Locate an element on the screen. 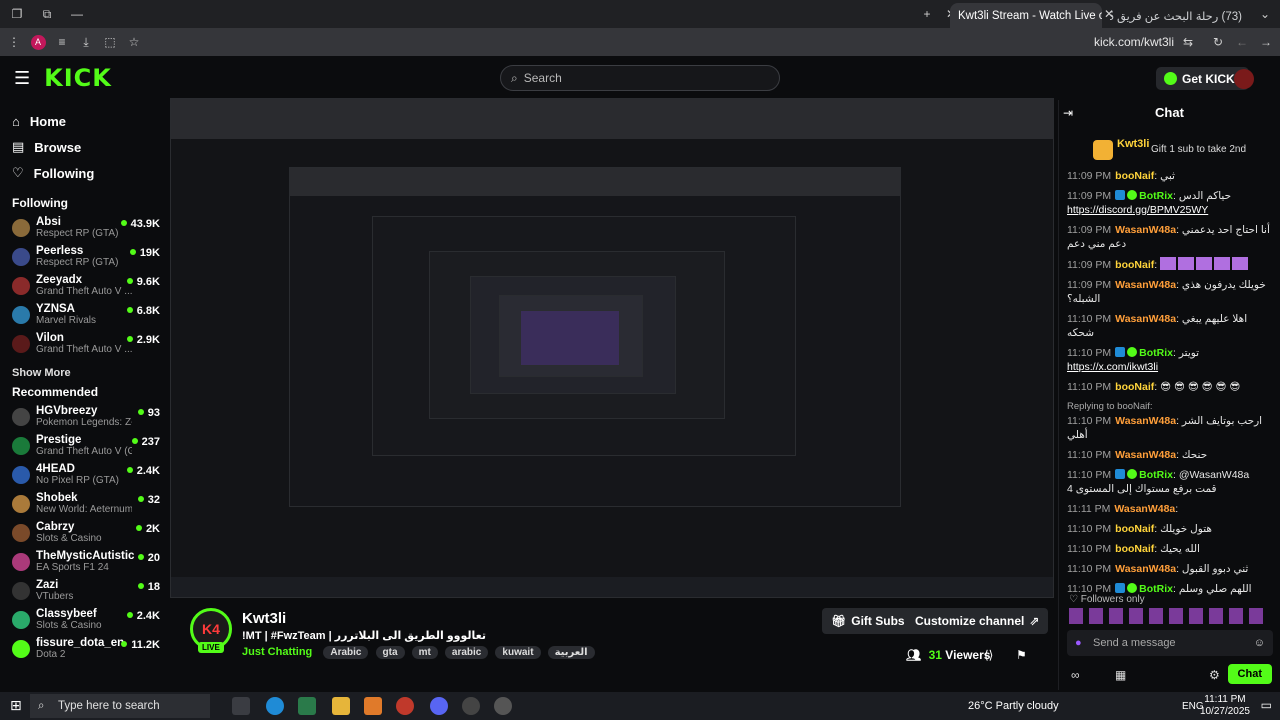 Image resolution: width=1280 pixels, height=720 pixels. search-input: ⌕ Search is located at coordinates (640, 78).